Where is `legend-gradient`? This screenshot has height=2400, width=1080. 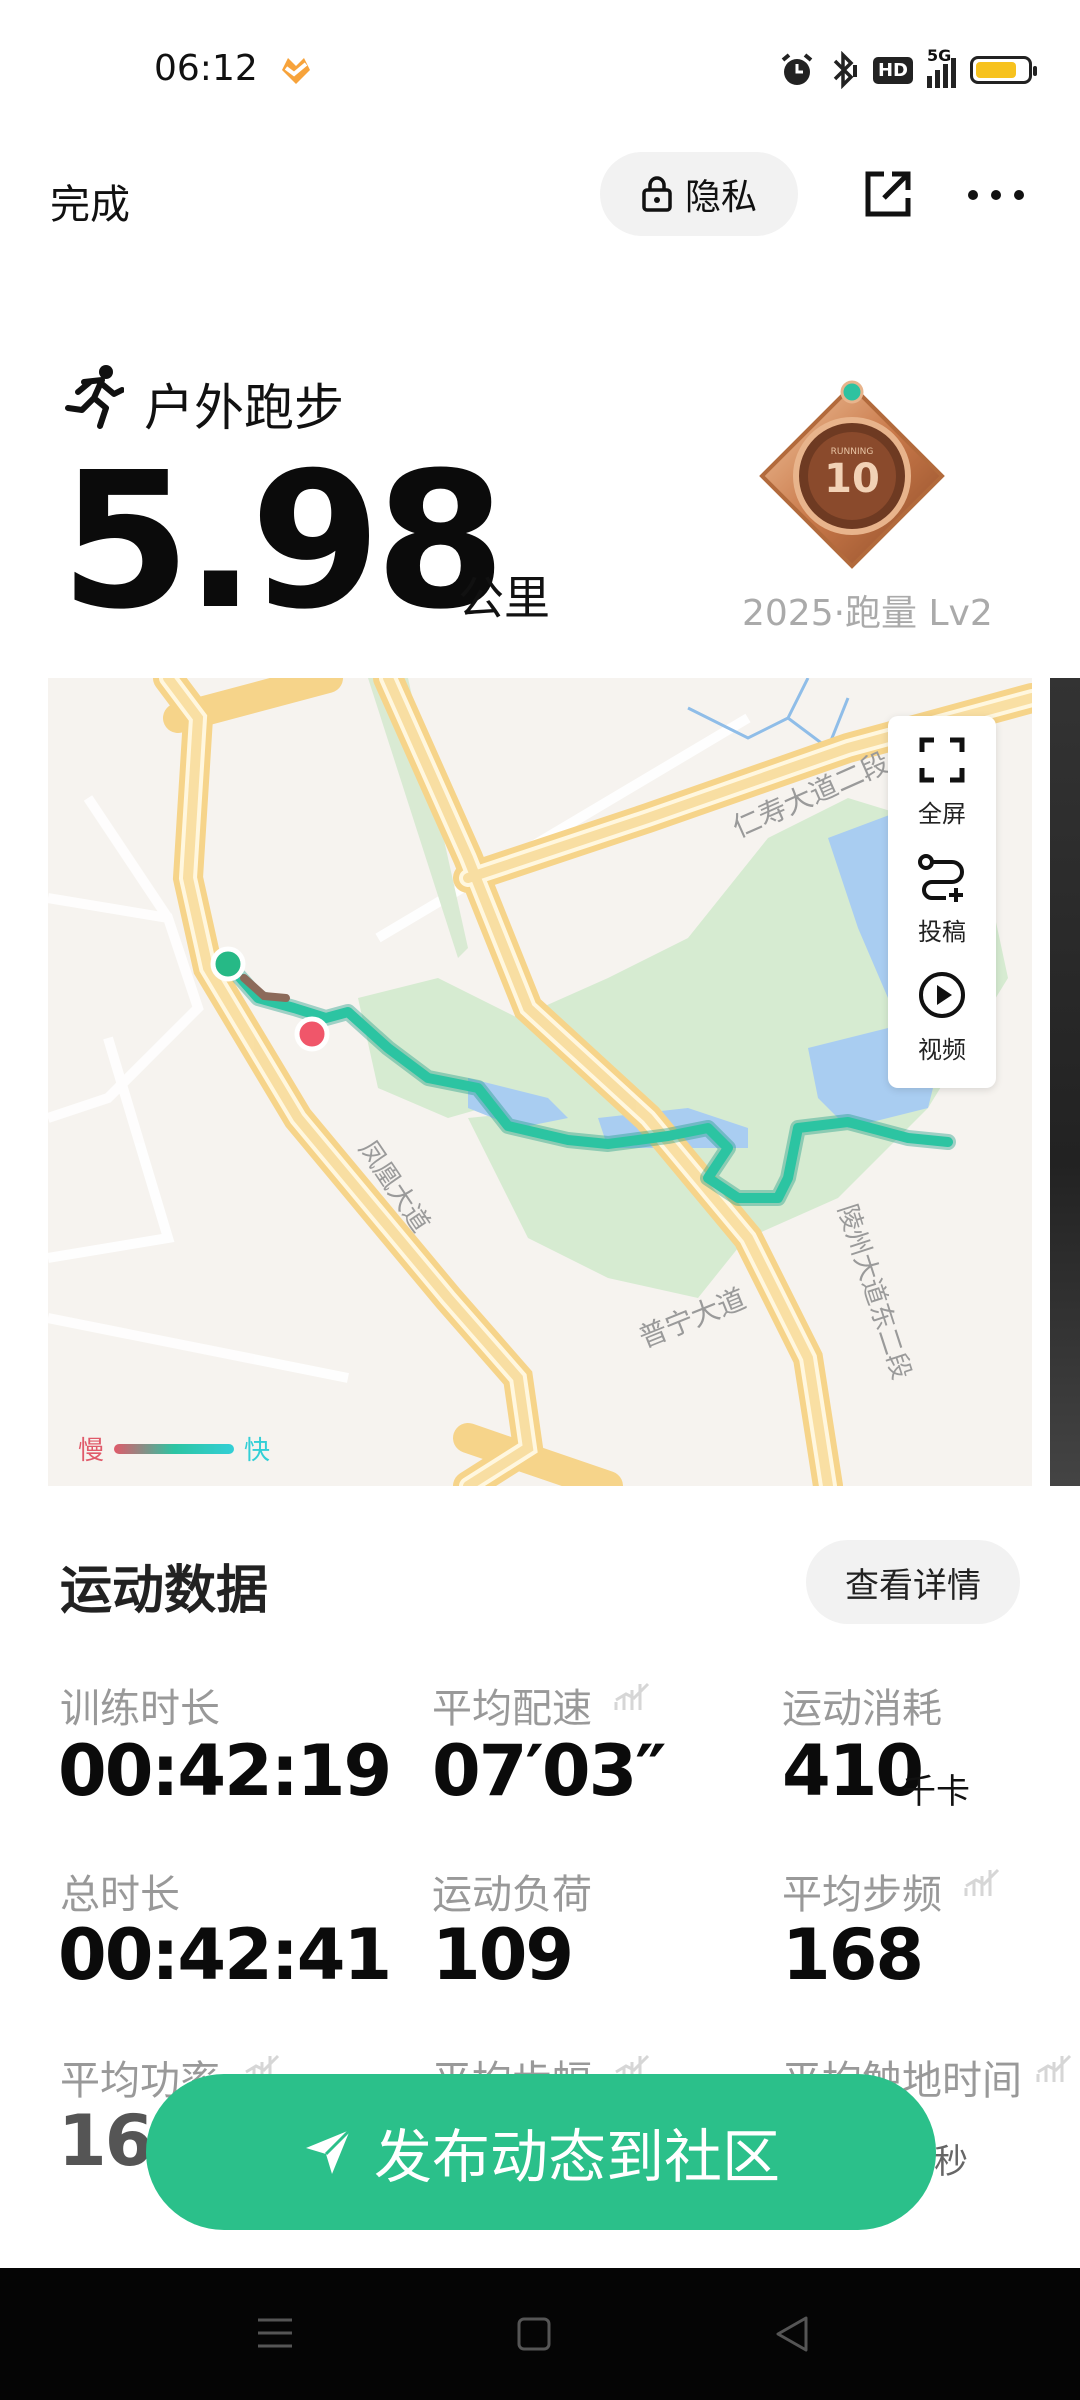
legend-gradient is located at coordinates (174, 1448).